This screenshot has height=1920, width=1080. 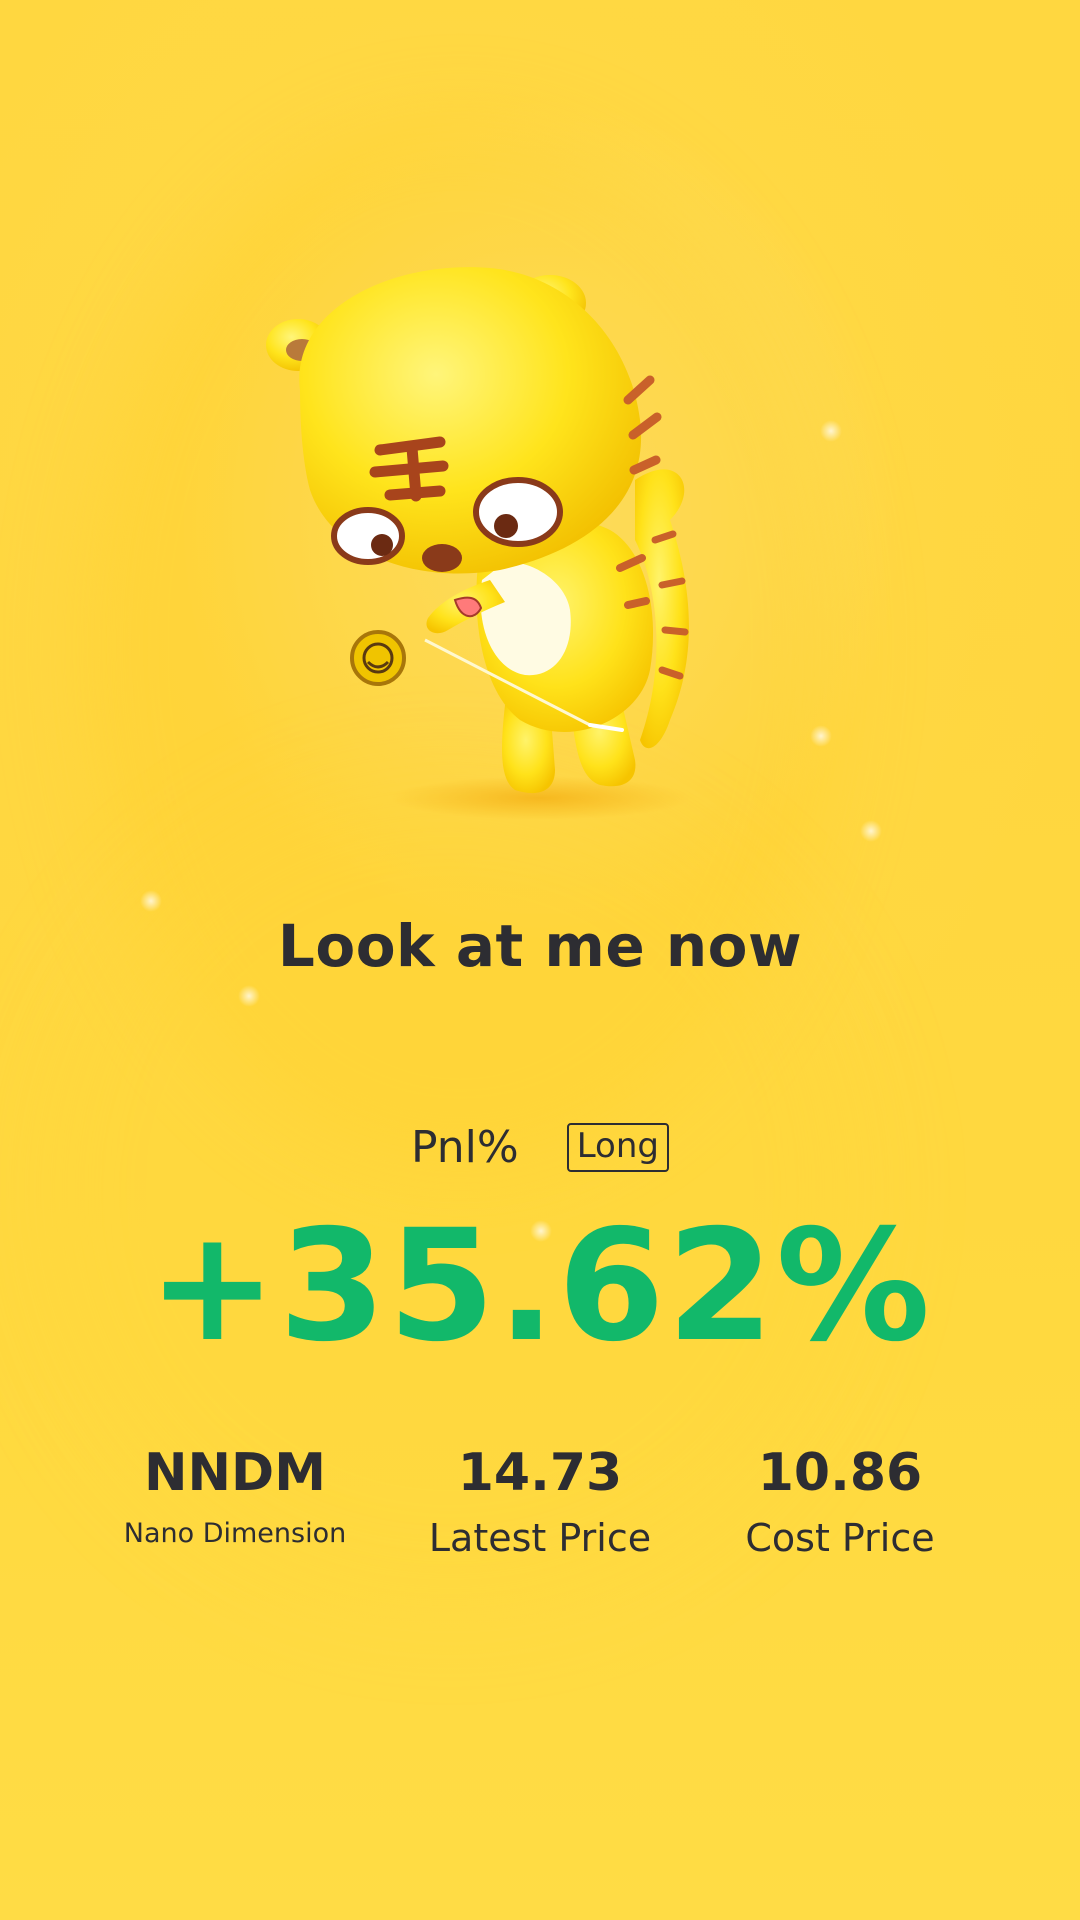 I want to click on ticker-symbol: NNDM, so click(x=235, y=1473).